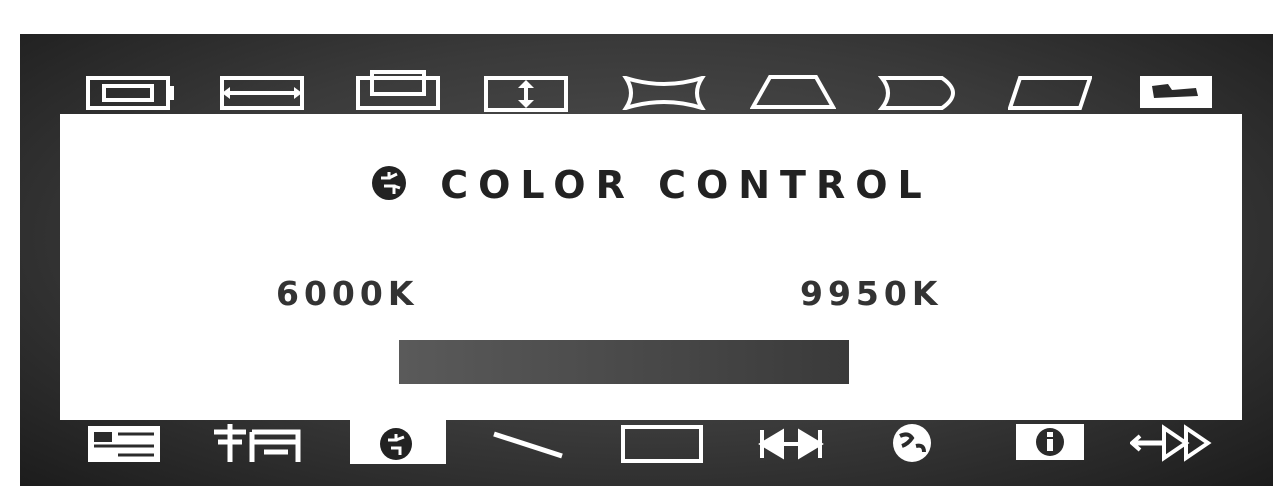 Image resolution: width=1273 pixels, height=486 pixels. Describe the element at coordinates (686, 185) in the screenshot. I see `page-title: COLOR CONTROL` at that location.